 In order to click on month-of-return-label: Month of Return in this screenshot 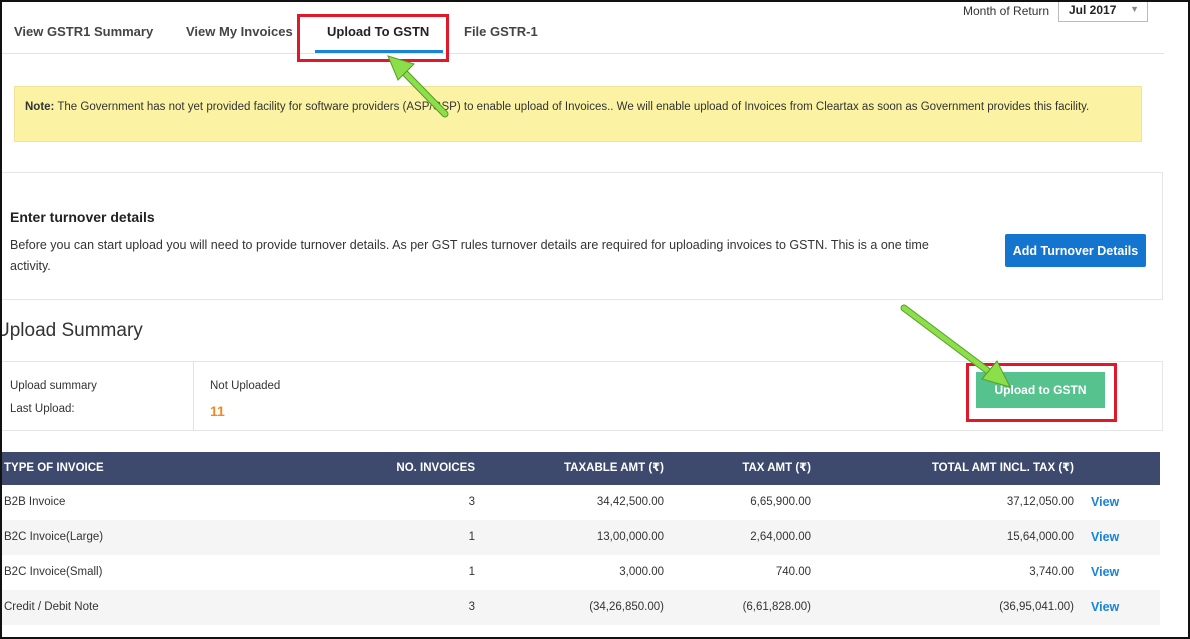, I will do `click(1006, 11)`.